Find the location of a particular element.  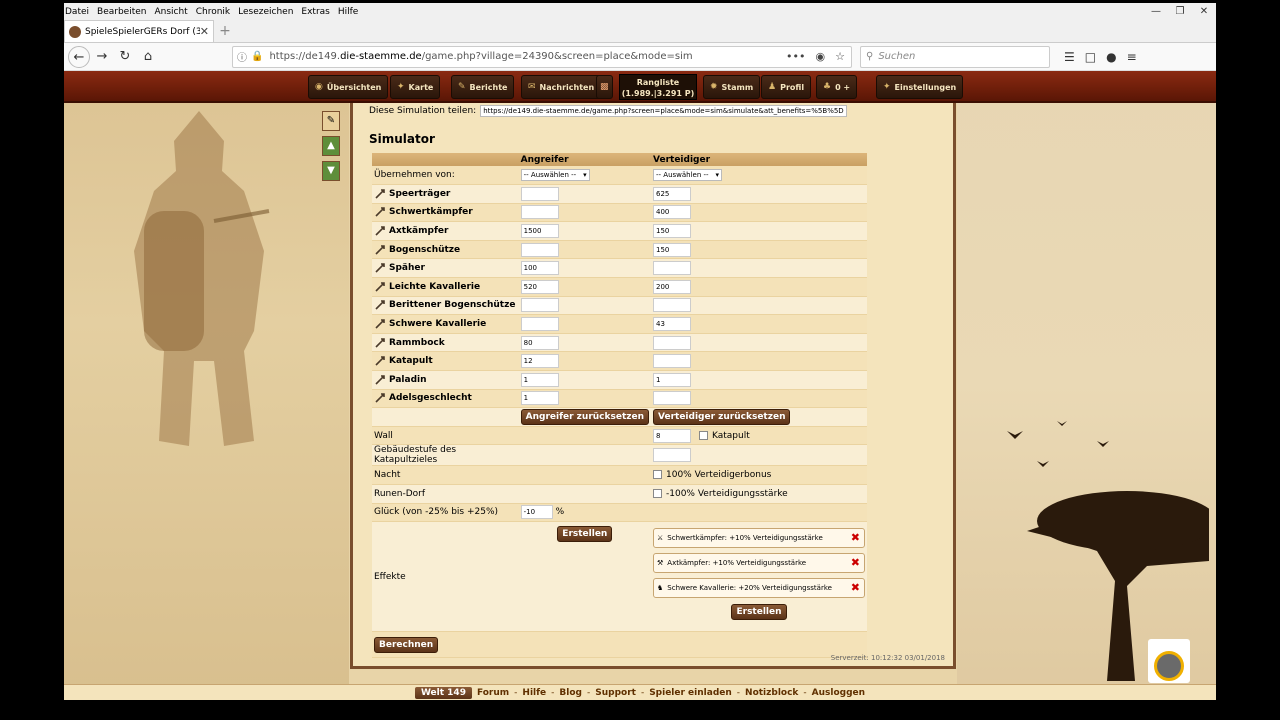

extension-icon: ● is located at coordinates (1111, 57).